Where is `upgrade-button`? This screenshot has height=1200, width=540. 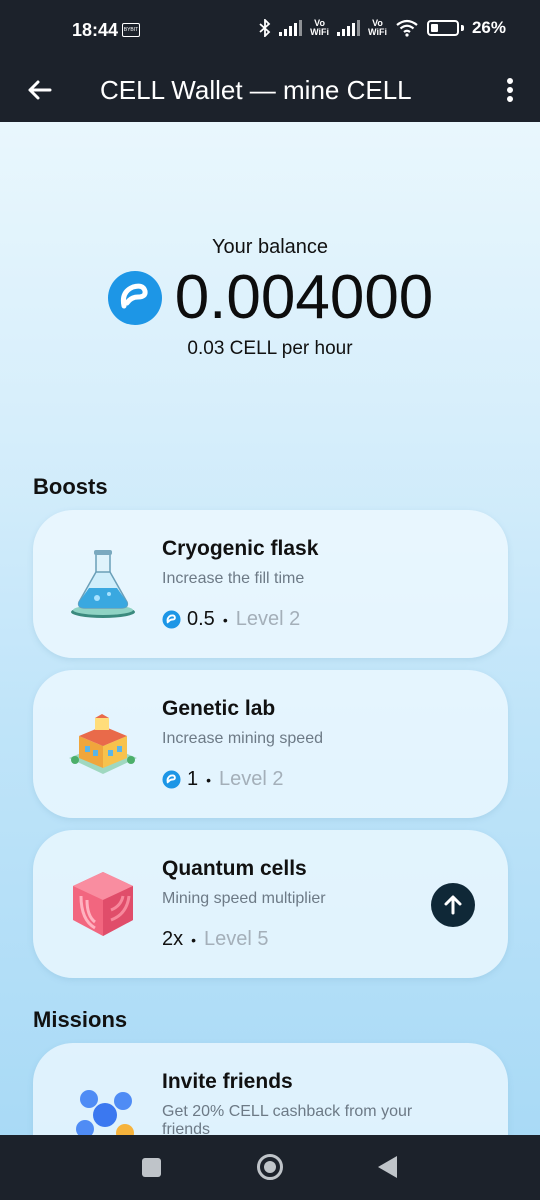
upgrade-button is located at coordinates (453, 905).